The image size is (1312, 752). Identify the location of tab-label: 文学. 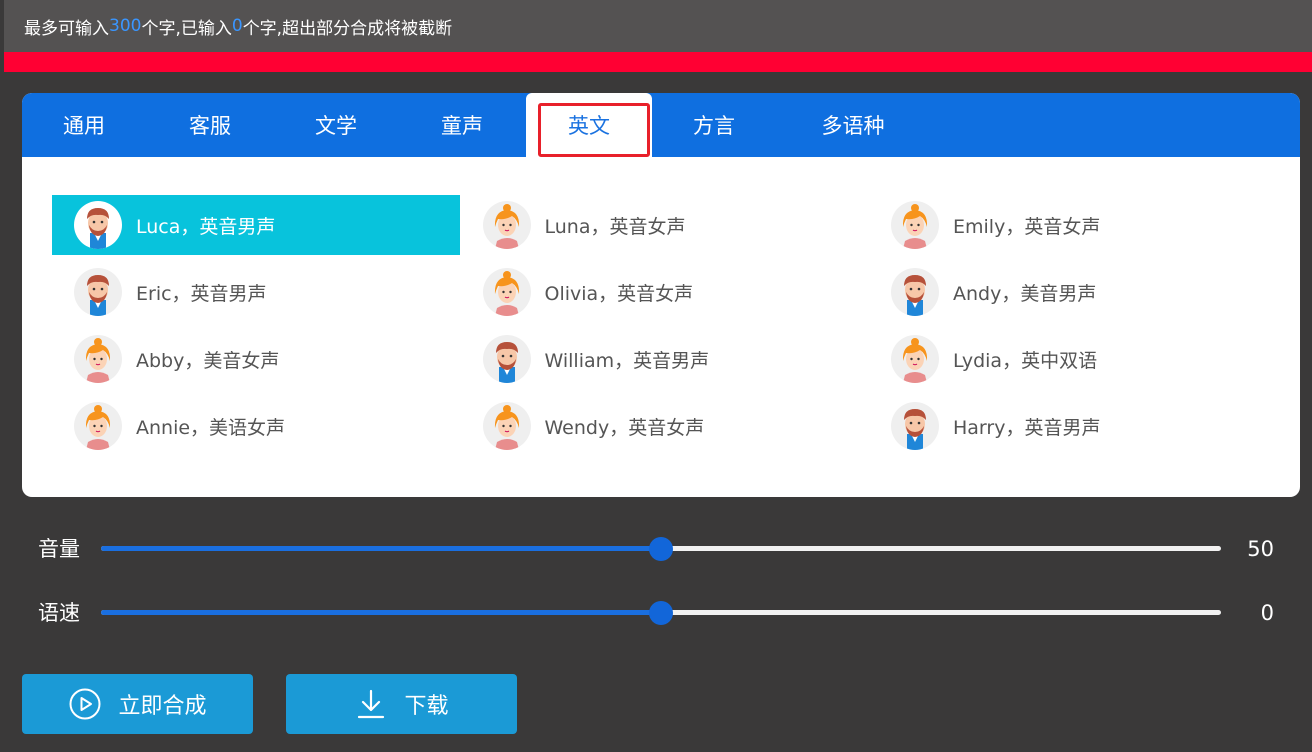
(336, 126).